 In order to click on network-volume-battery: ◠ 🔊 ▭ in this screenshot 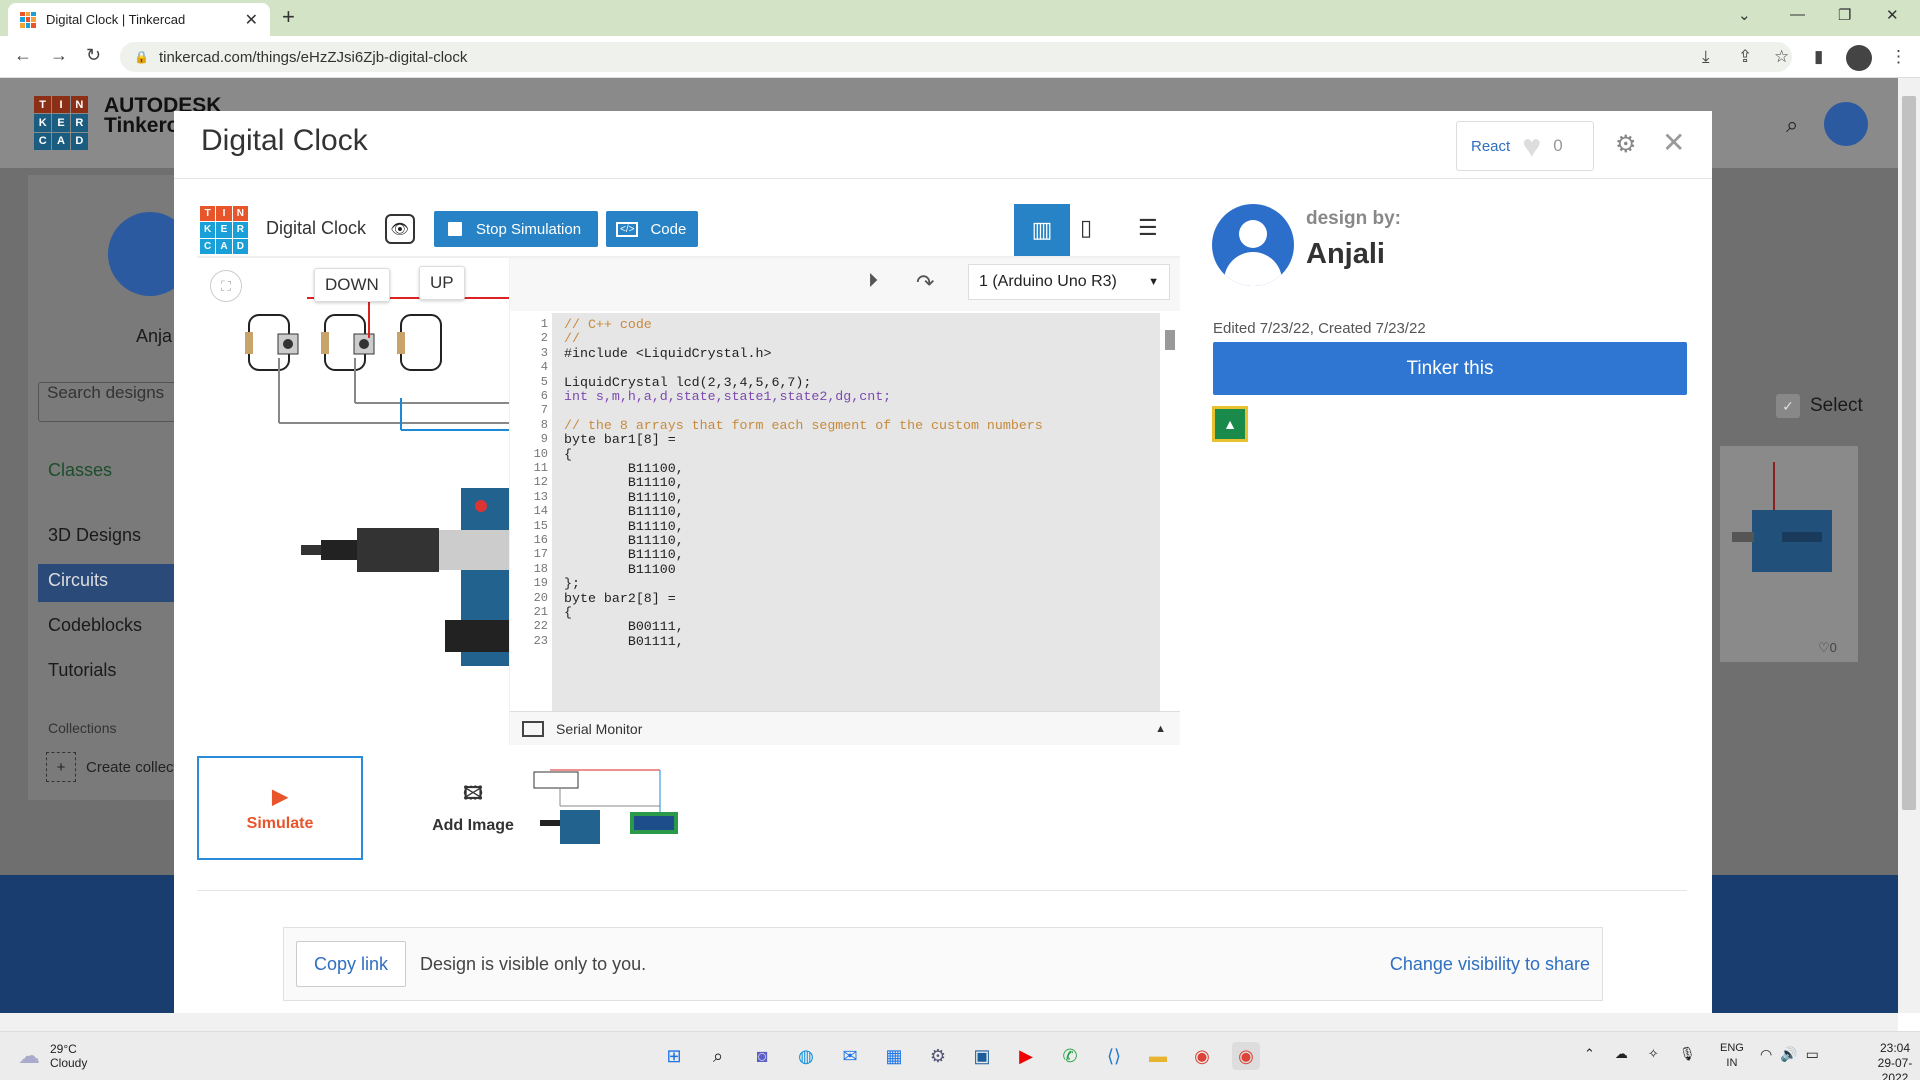, I will do `click(1789, 1054)`.